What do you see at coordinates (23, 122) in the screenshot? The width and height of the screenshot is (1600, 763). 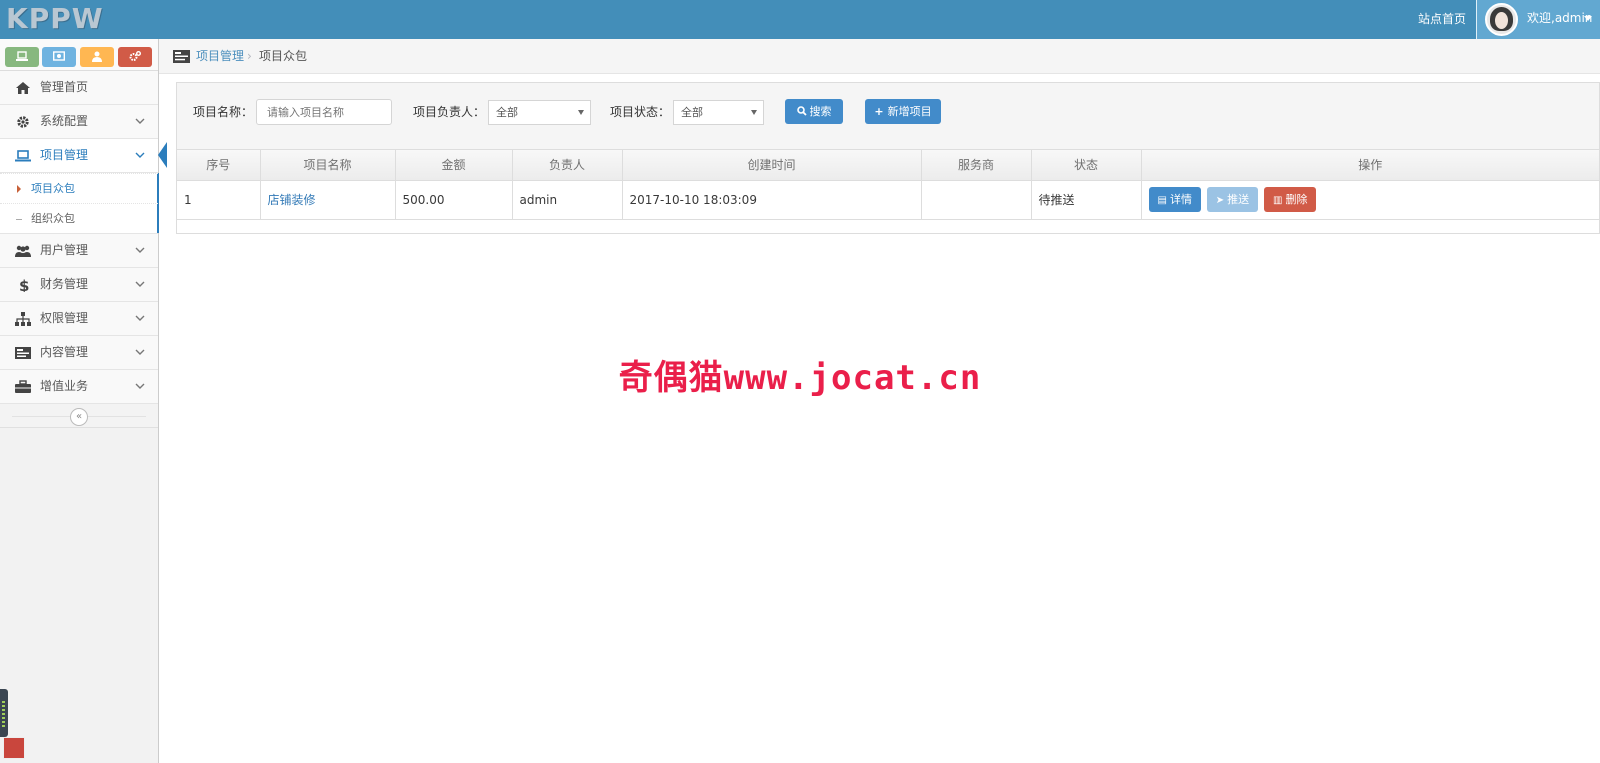 I see `gear-icon` at bounding box center [23, 122].